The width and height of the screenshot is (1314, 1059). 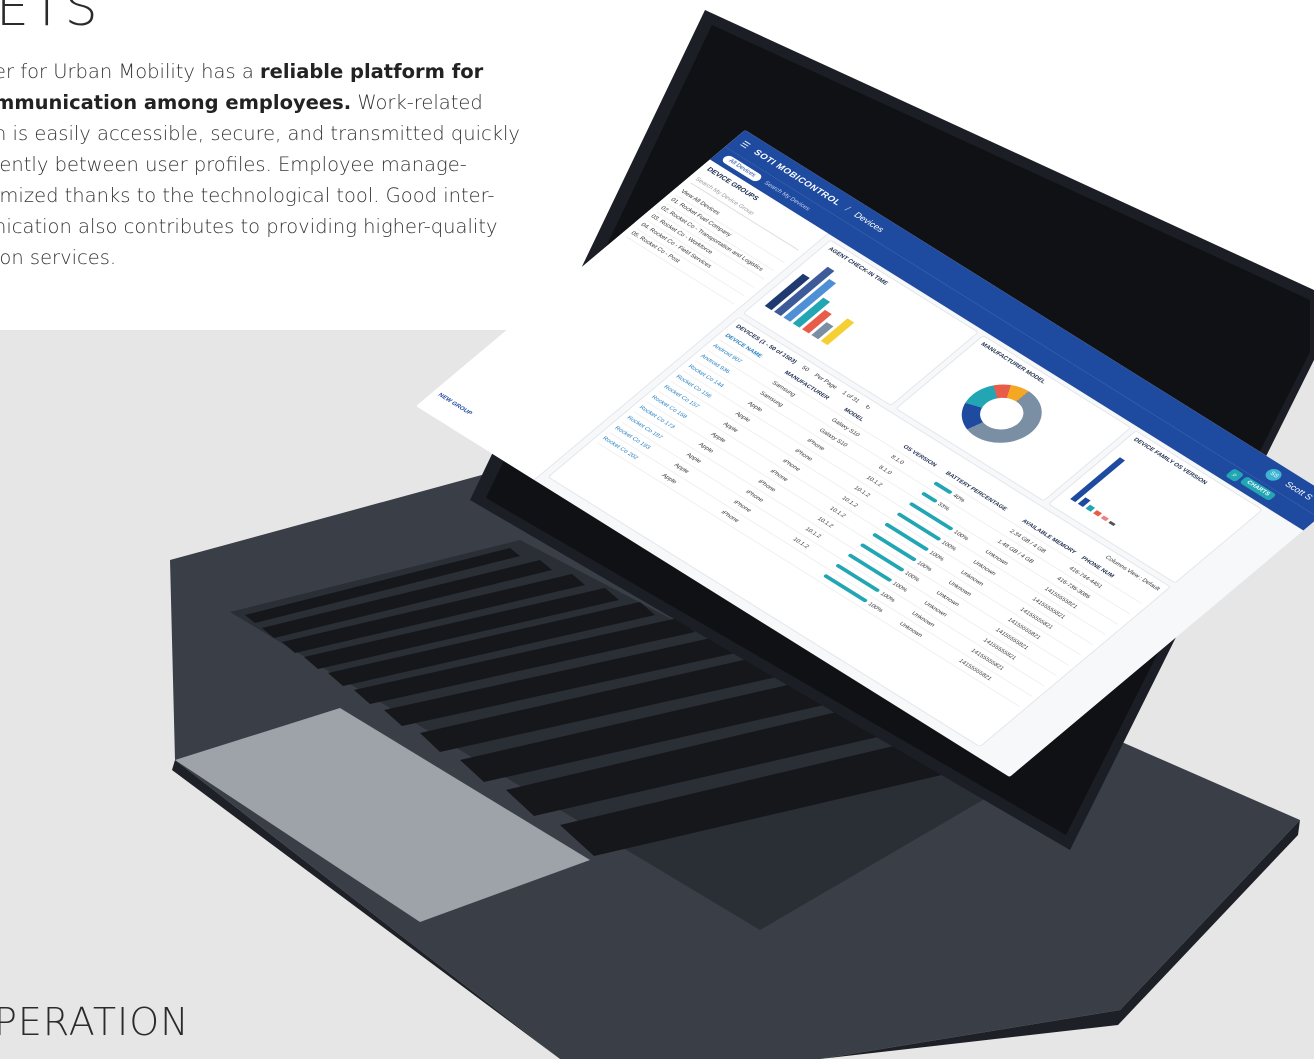 What do you see at coordinates (868, 408) in the screenshot?
I see `refresh-icon: ↻` at bounding box center [868, 408].